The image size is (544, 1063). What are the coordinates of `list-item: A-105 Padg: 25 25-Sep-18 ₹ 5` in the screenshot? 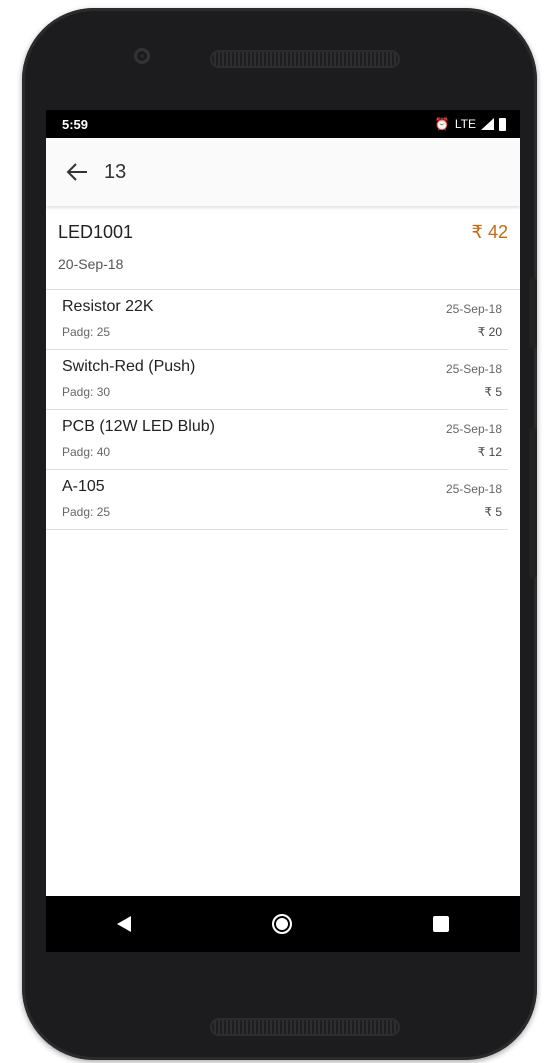 It's located at (277, 500).